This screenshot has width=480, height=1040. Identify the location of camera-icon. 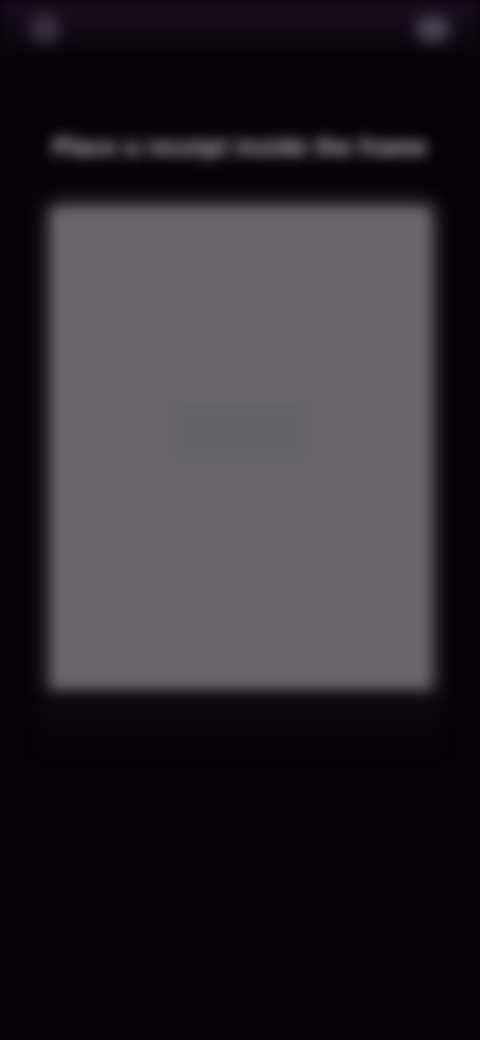
(45, 29).